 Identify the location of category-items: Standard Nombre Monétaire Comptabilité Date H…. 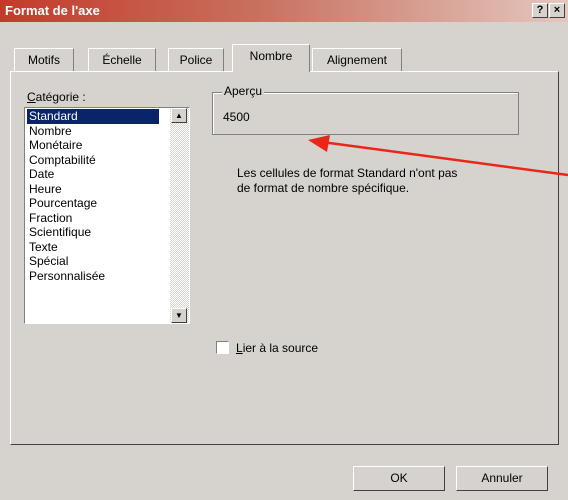
(93, 196).